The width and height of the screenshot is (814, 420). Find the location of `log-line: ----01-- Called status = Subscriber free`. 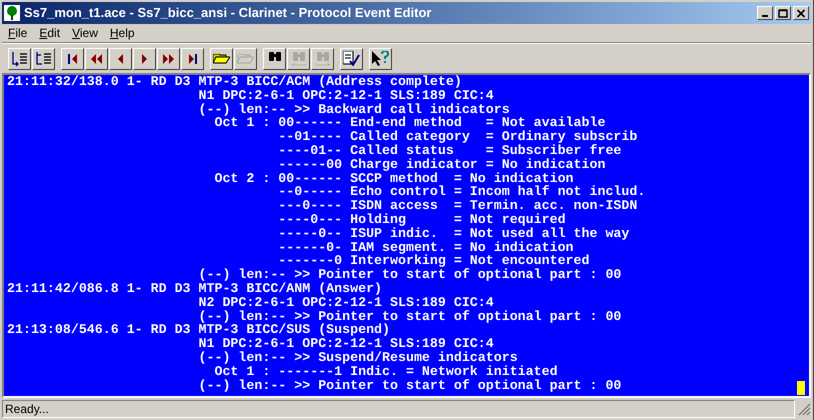

log-line: ----01-- Called status = Subscriber free is located at coordinates (449, 151).